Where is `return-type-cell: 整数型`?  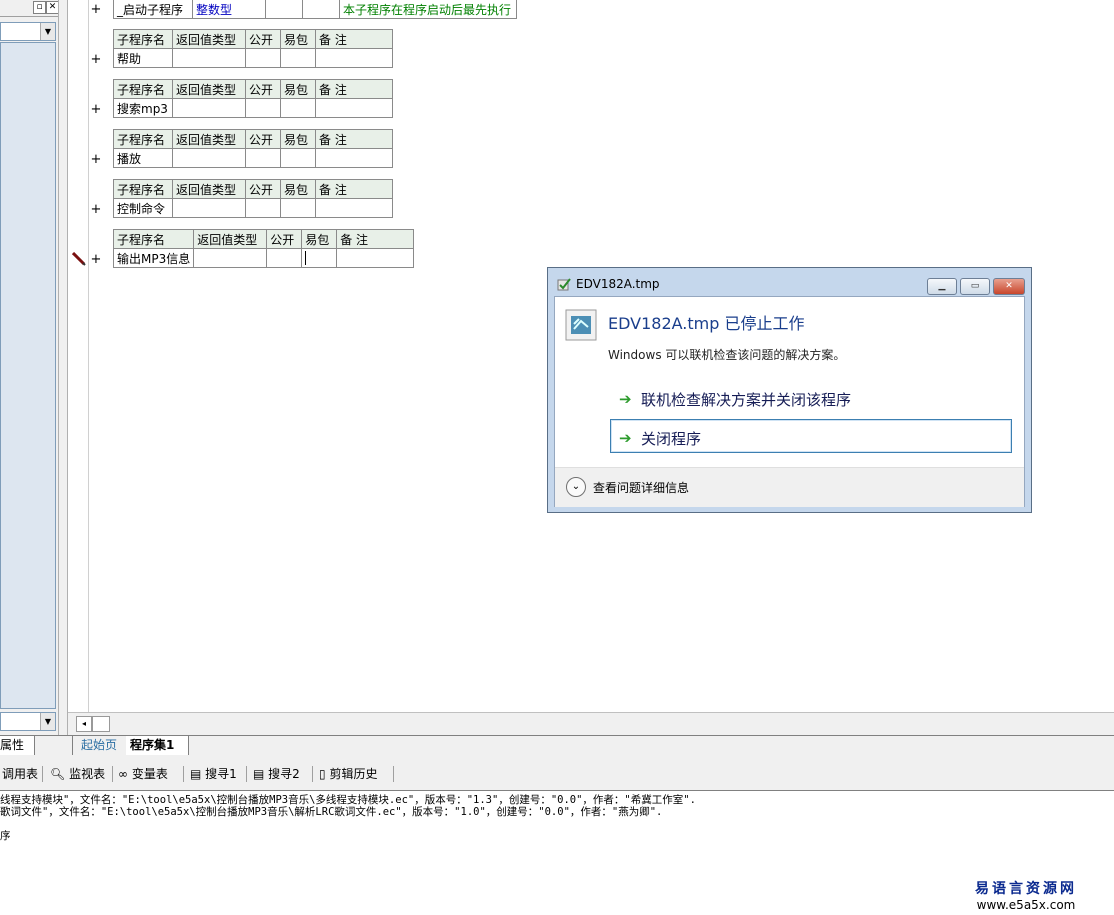 return-type-cell: 整数型 is located at coordinates (229, 9).